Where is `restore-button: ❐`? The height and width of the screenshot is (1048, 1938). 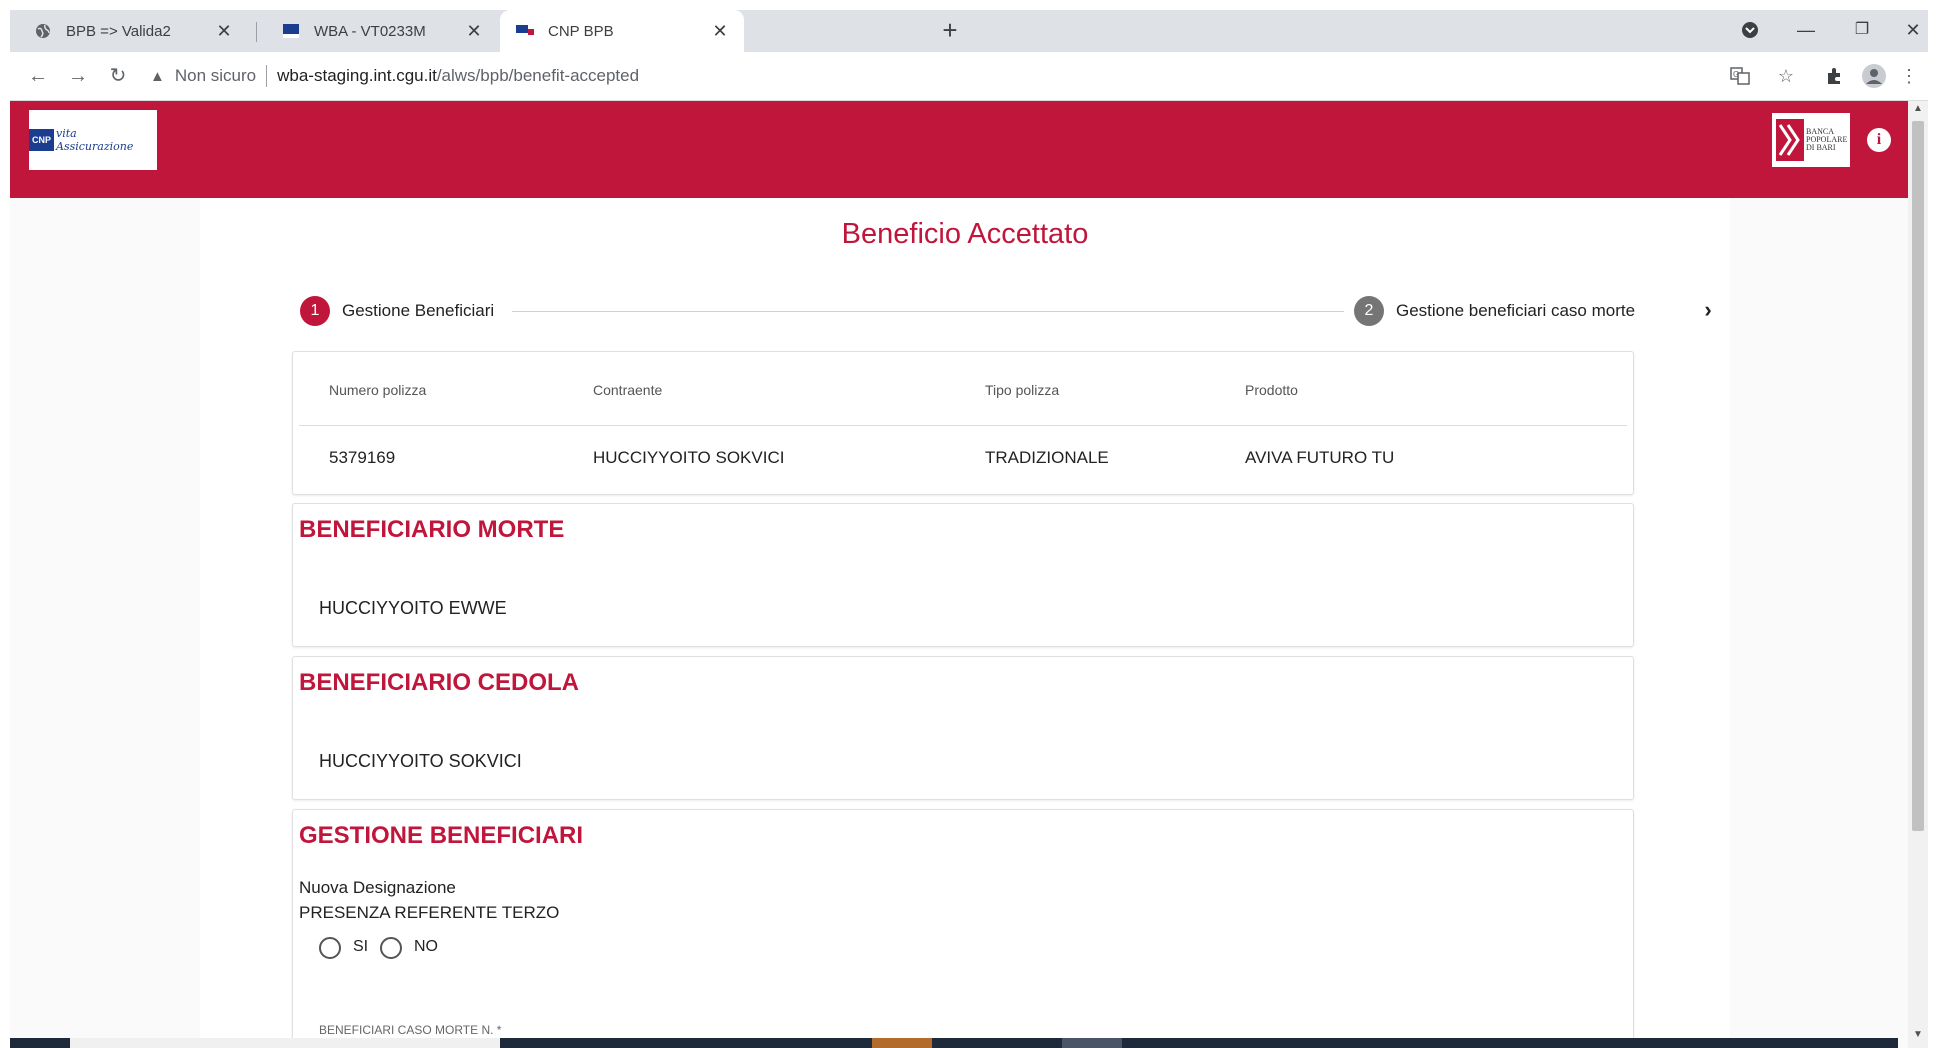
restore-button: ❐ is located at coordinates (1862, 30).